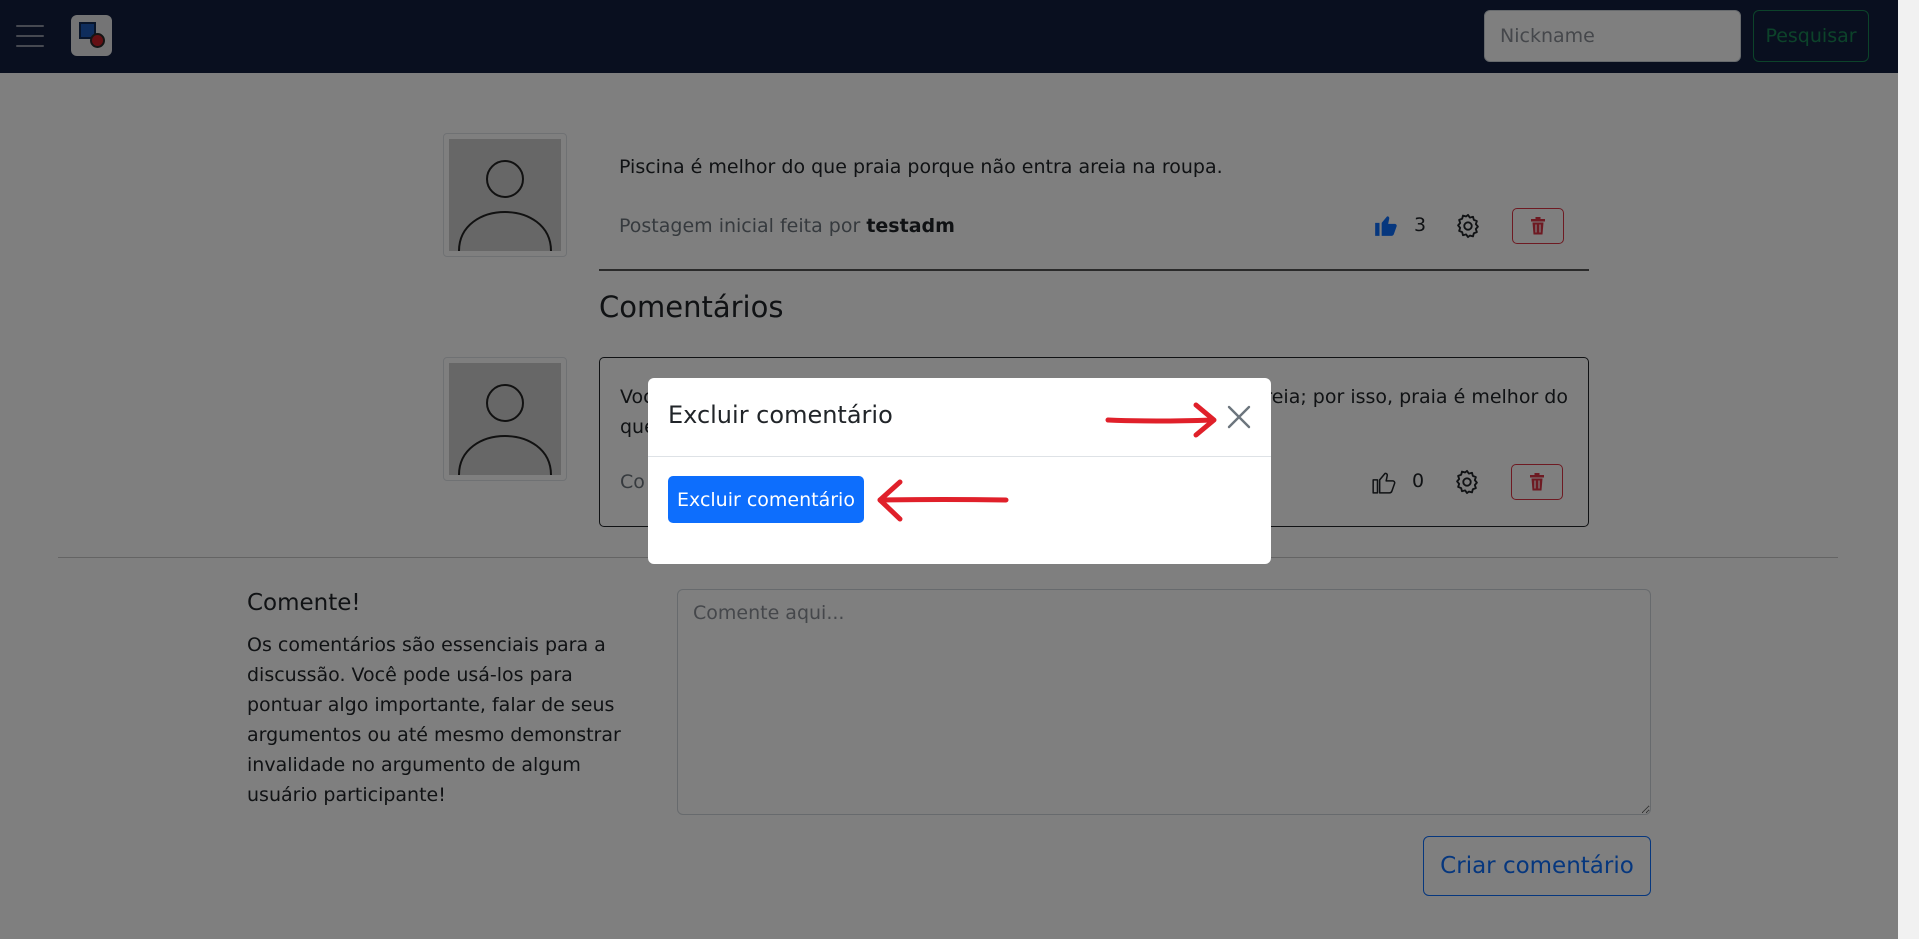 This screenshot has width=1919, height=939. I want to click on scrollbar, so click(1908, 469).